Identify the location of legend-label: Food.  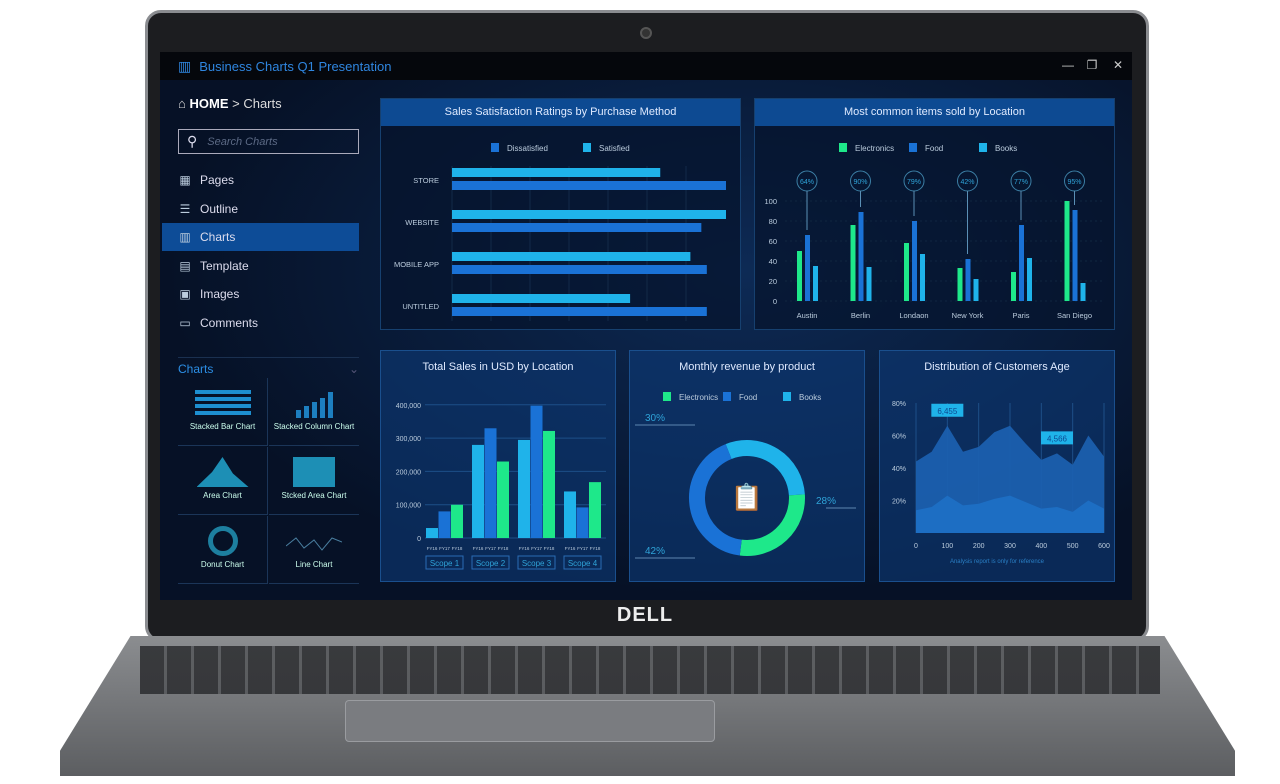
(934, 148).